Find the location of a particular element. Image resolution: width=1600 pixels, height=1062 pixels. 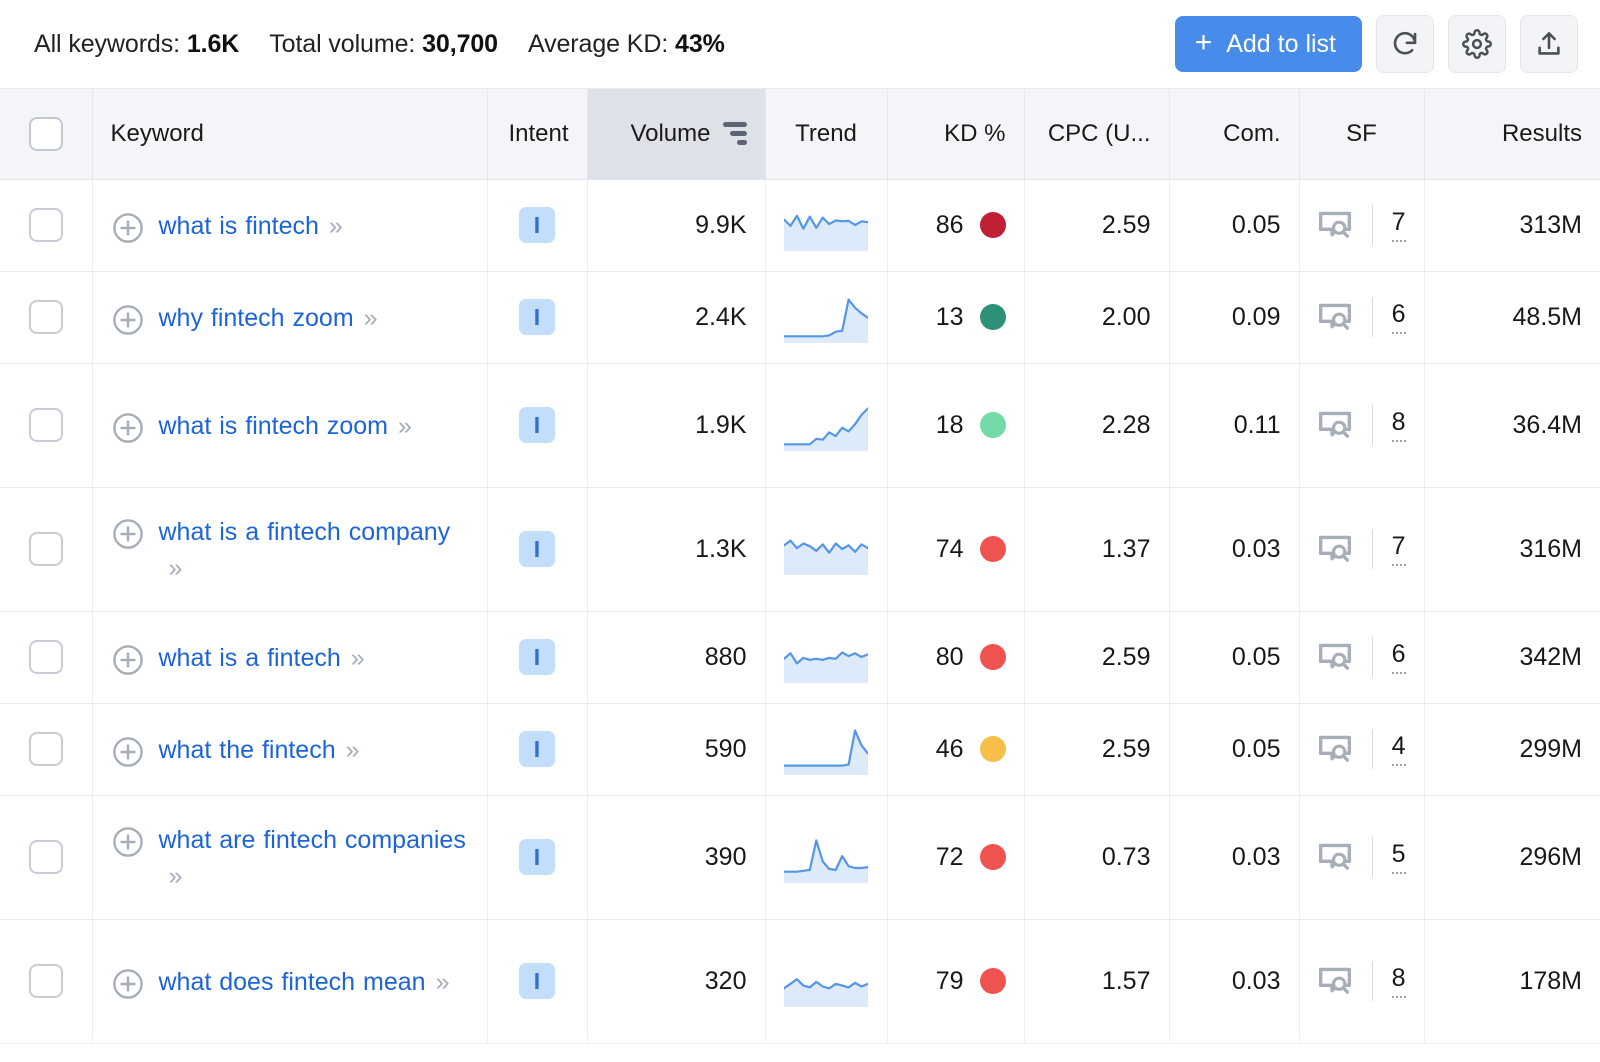

keyword-link: what are fintech companies» is located at coordinates (314, 858).